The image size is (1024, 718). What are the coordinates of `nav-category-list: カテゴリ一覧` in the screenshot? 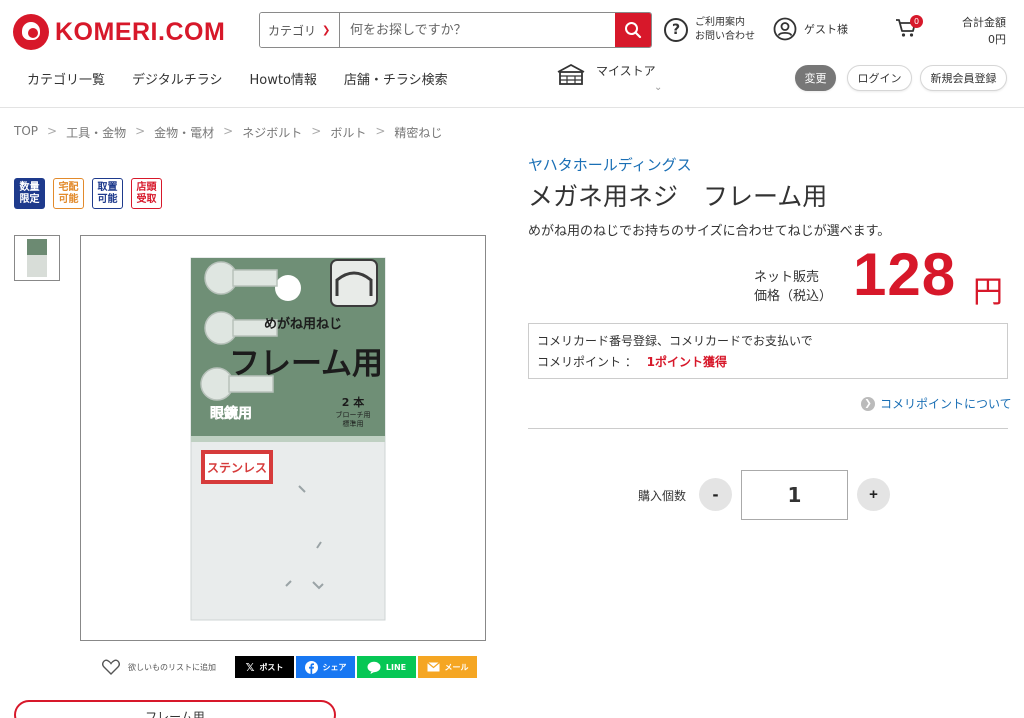 It's located at (66, 78).